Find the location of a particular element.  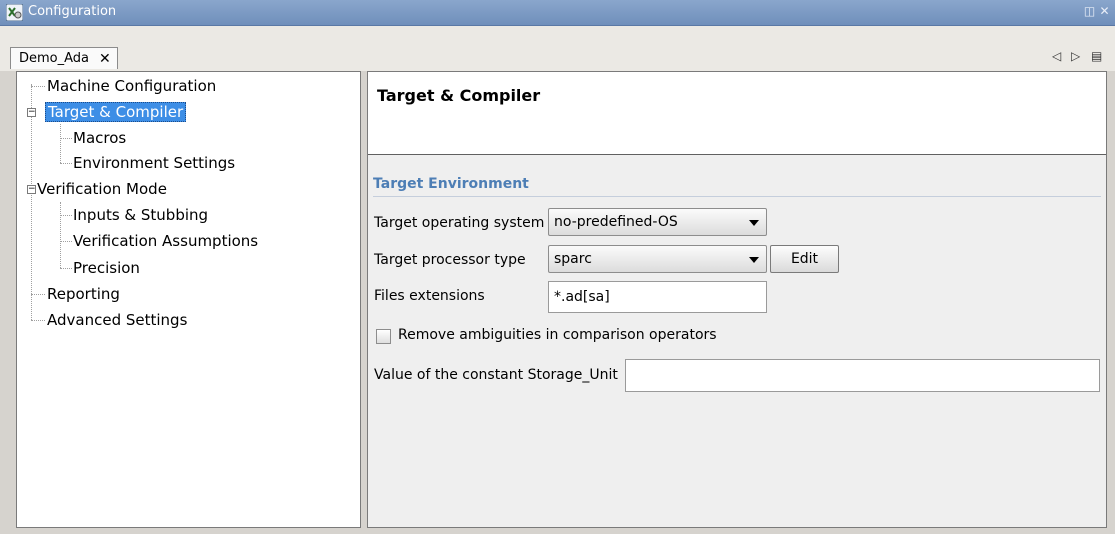

tree-item-verification-mode: Verification Mode is located at coordinates (102, 189).